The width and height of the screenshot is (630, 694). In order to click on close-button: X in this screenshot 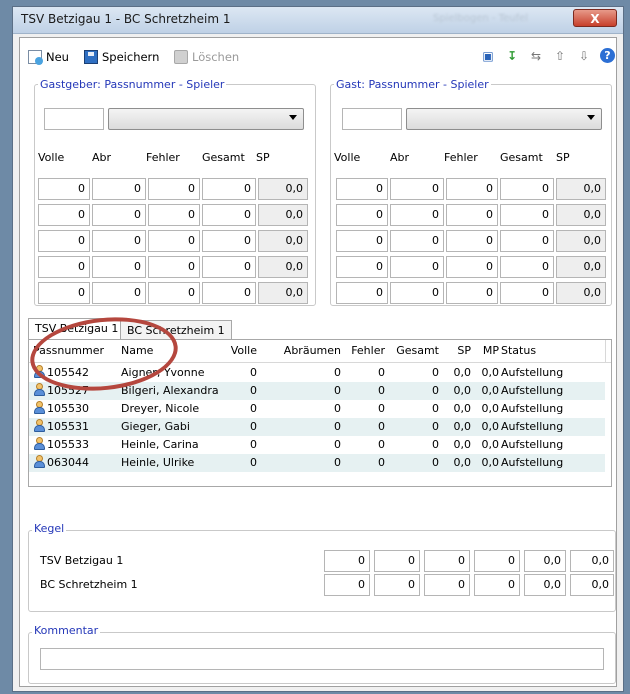, I will do `click(595, 18)`.